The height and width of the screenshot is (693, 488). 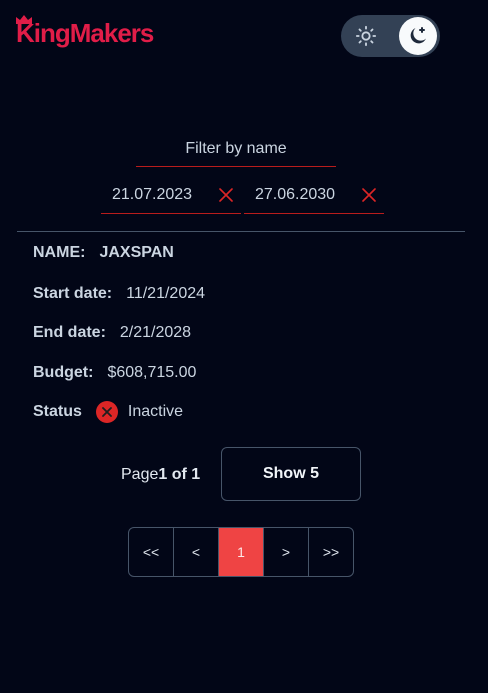 What do you see at coordinates (119, 294) in the screenshot?
I see `record-start-row: Start date: 11/21/2024` at bounding box center [119, 294].